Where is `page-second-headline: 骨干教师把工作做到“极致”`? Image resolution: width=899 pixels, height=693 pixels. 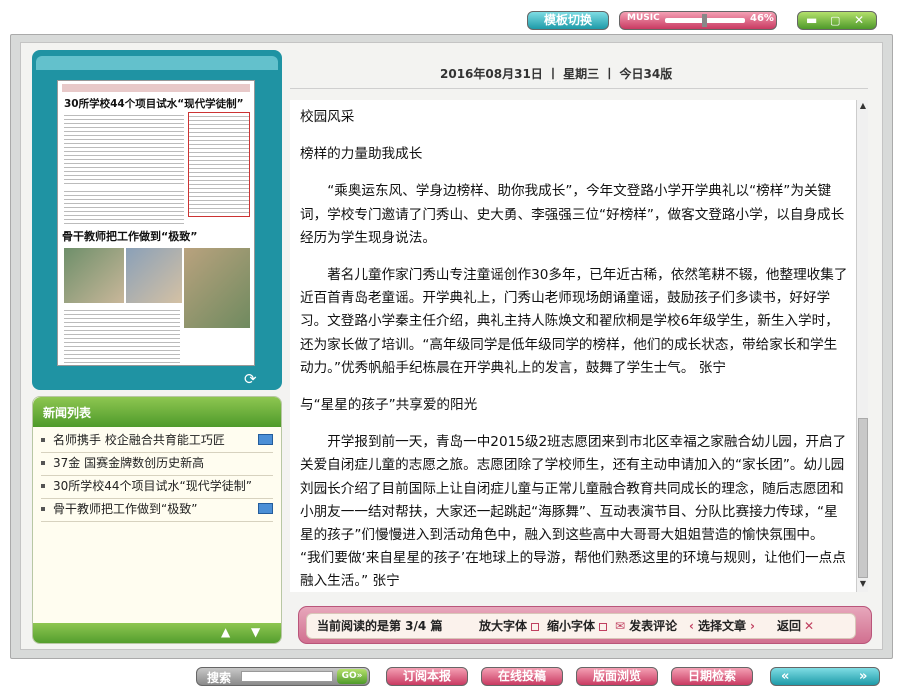
page-second-headline: 骨干教师把工作做到“极致” is located at coordinates (130, 236).